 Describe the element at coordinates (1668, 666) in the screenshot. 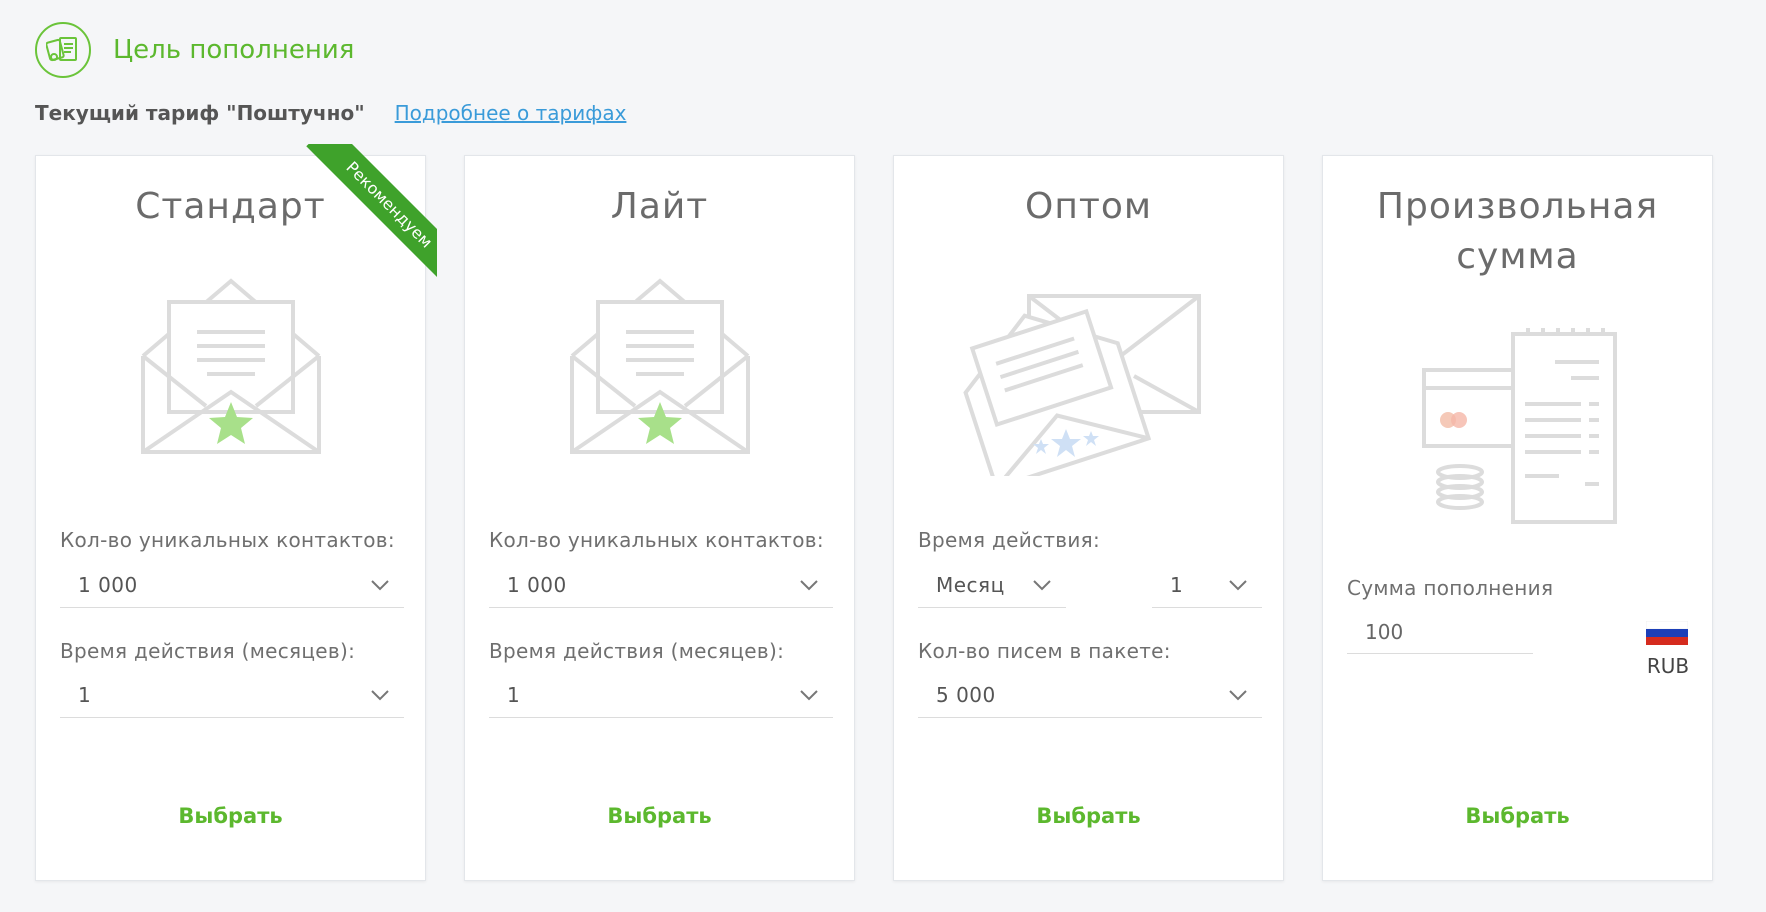

I see `currency-label: RUB` at that location.